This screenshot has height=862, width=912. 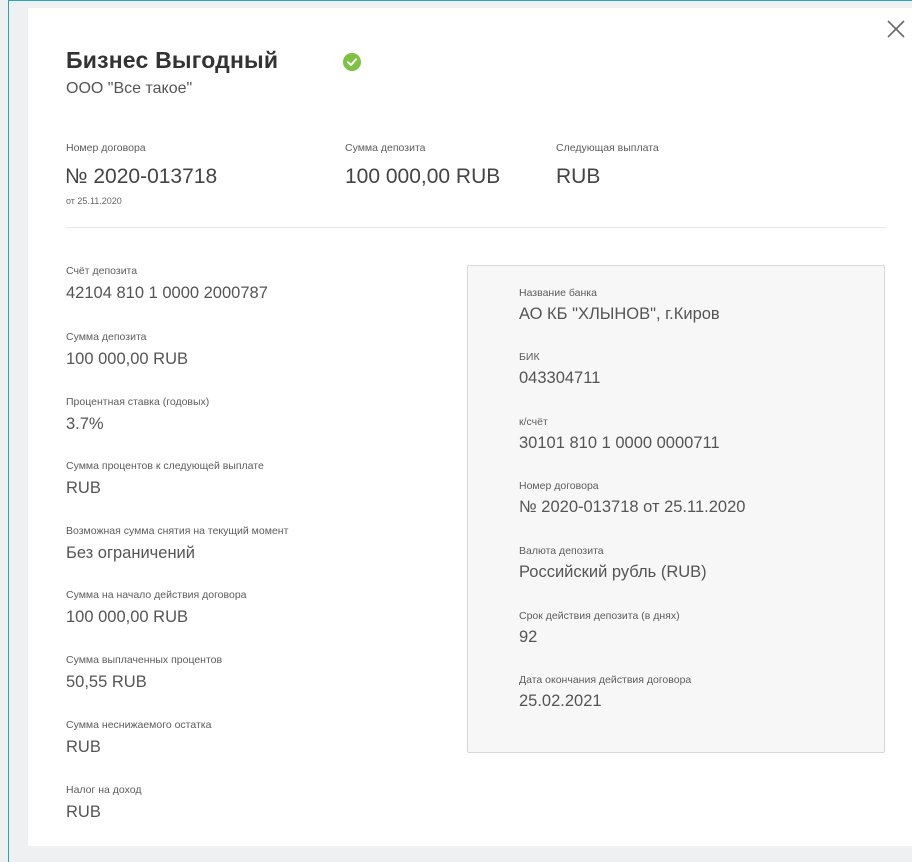 I want to click on deposit-account-value: 42104 810 1 0000 2000787, so click(x=167, y=293).